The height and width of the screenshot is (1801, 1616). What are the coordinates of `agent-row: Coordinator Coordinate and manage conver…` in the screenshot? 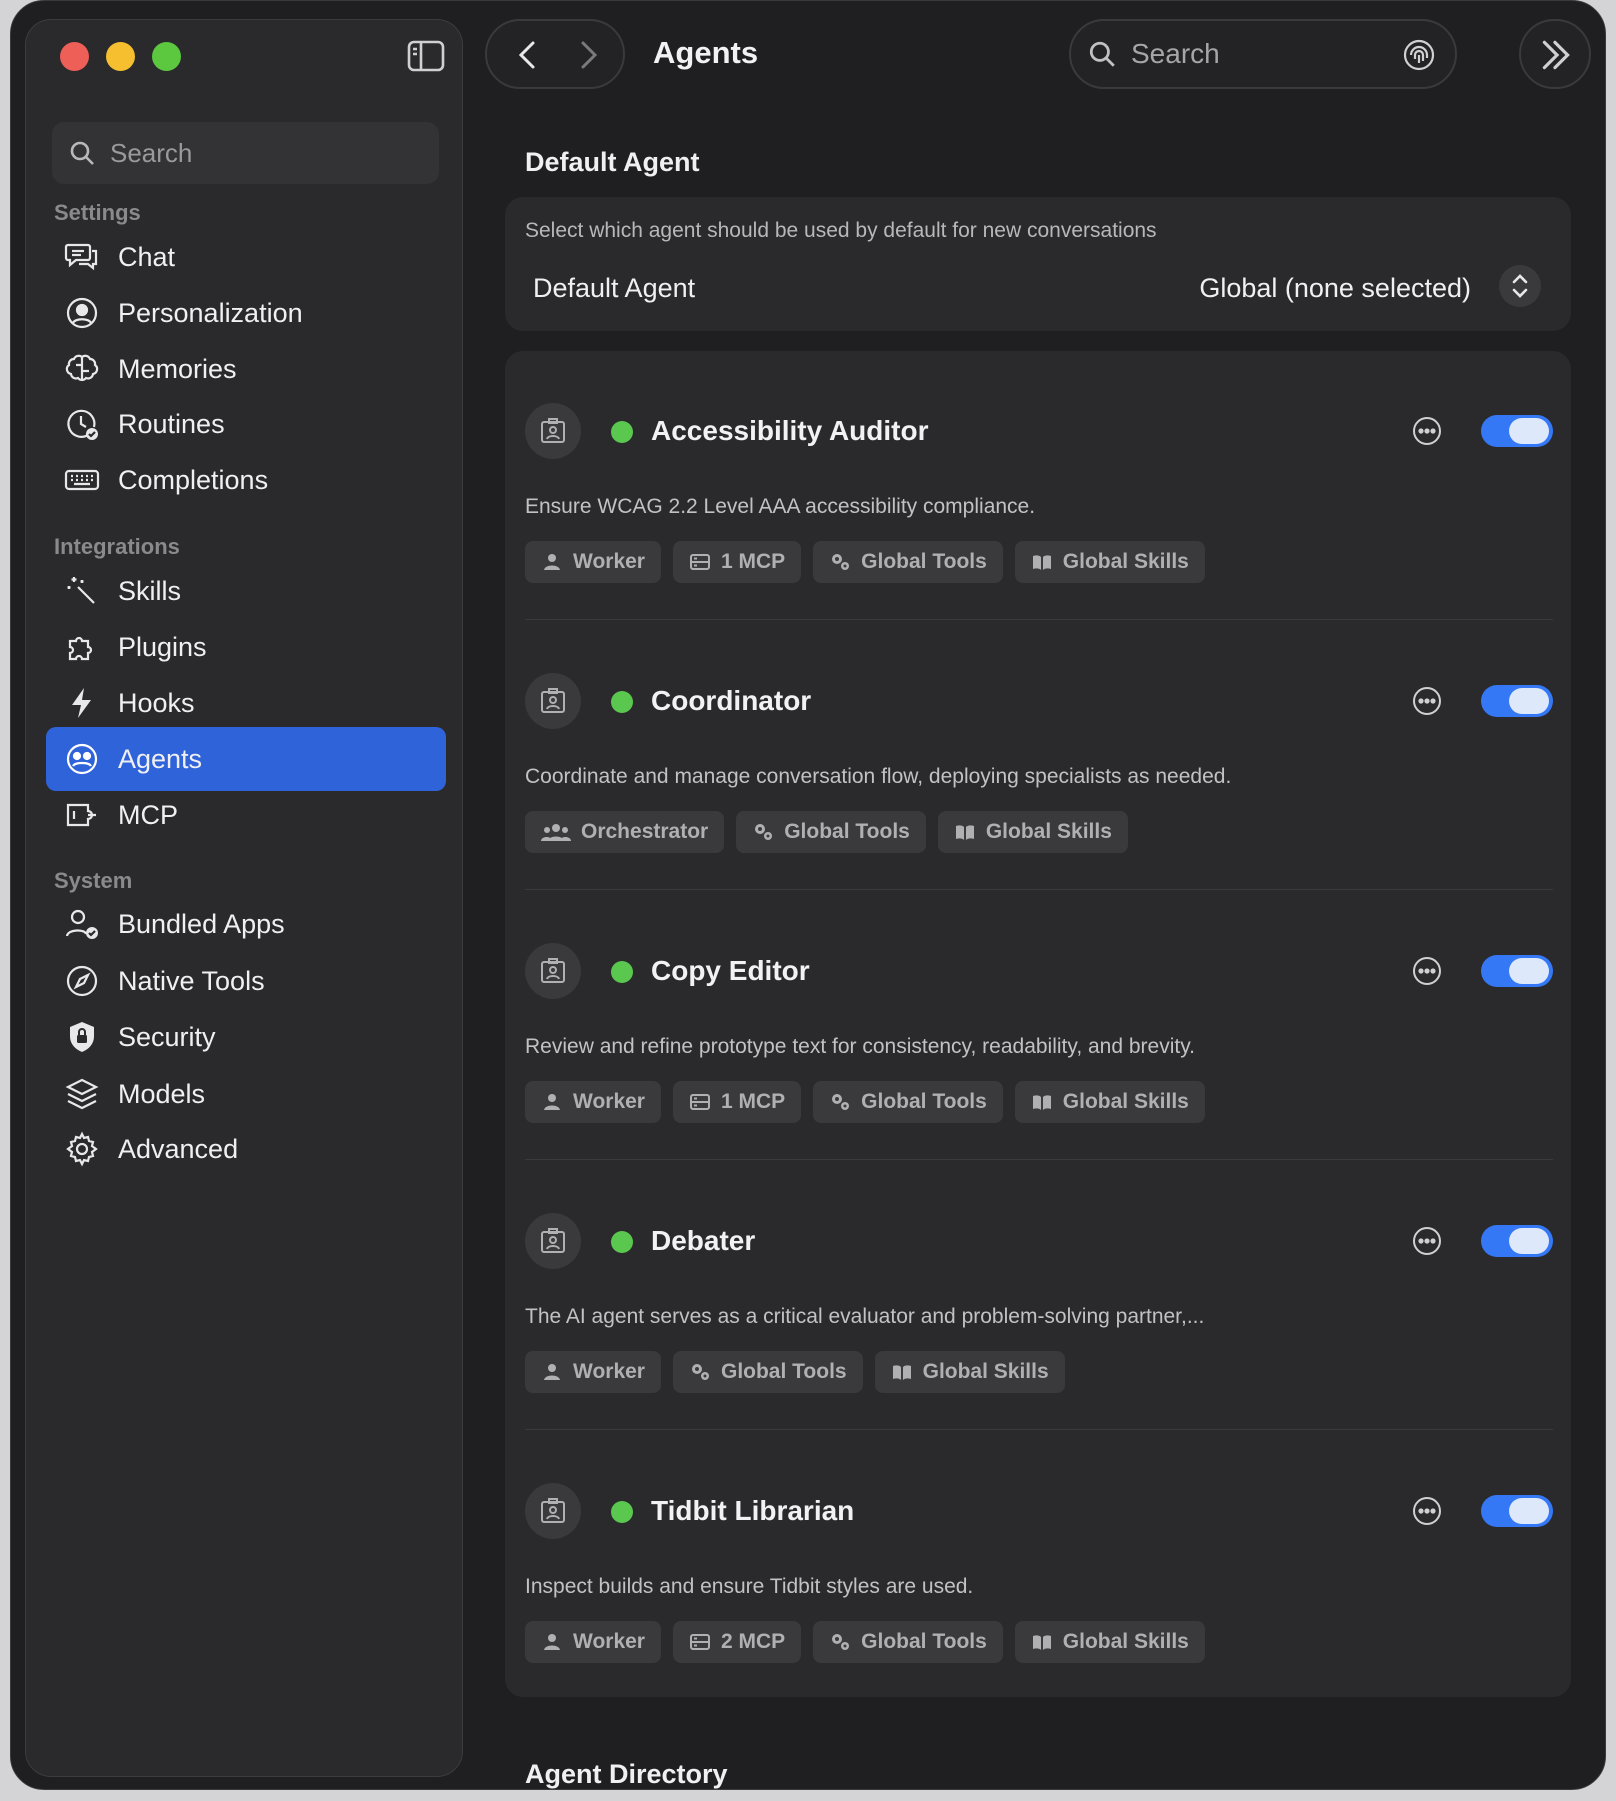 It's located at (1038, 756).